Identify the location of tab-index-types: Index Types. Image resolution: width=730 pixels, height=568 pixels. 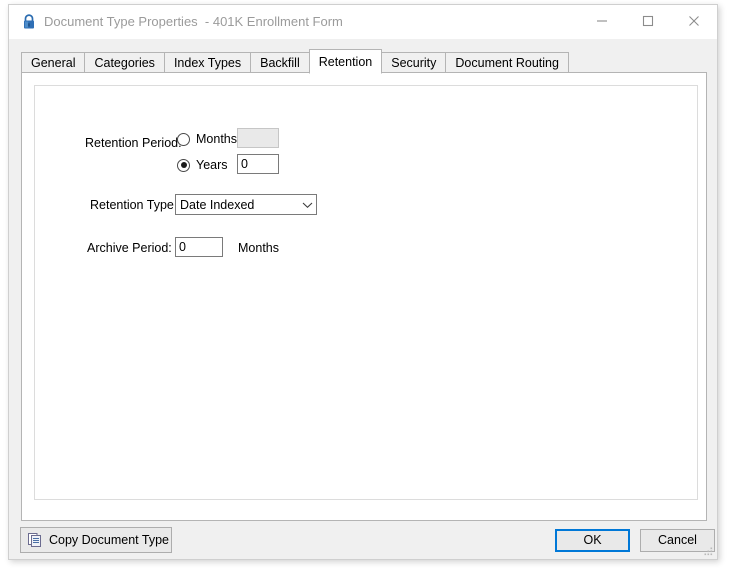
(207, 62).